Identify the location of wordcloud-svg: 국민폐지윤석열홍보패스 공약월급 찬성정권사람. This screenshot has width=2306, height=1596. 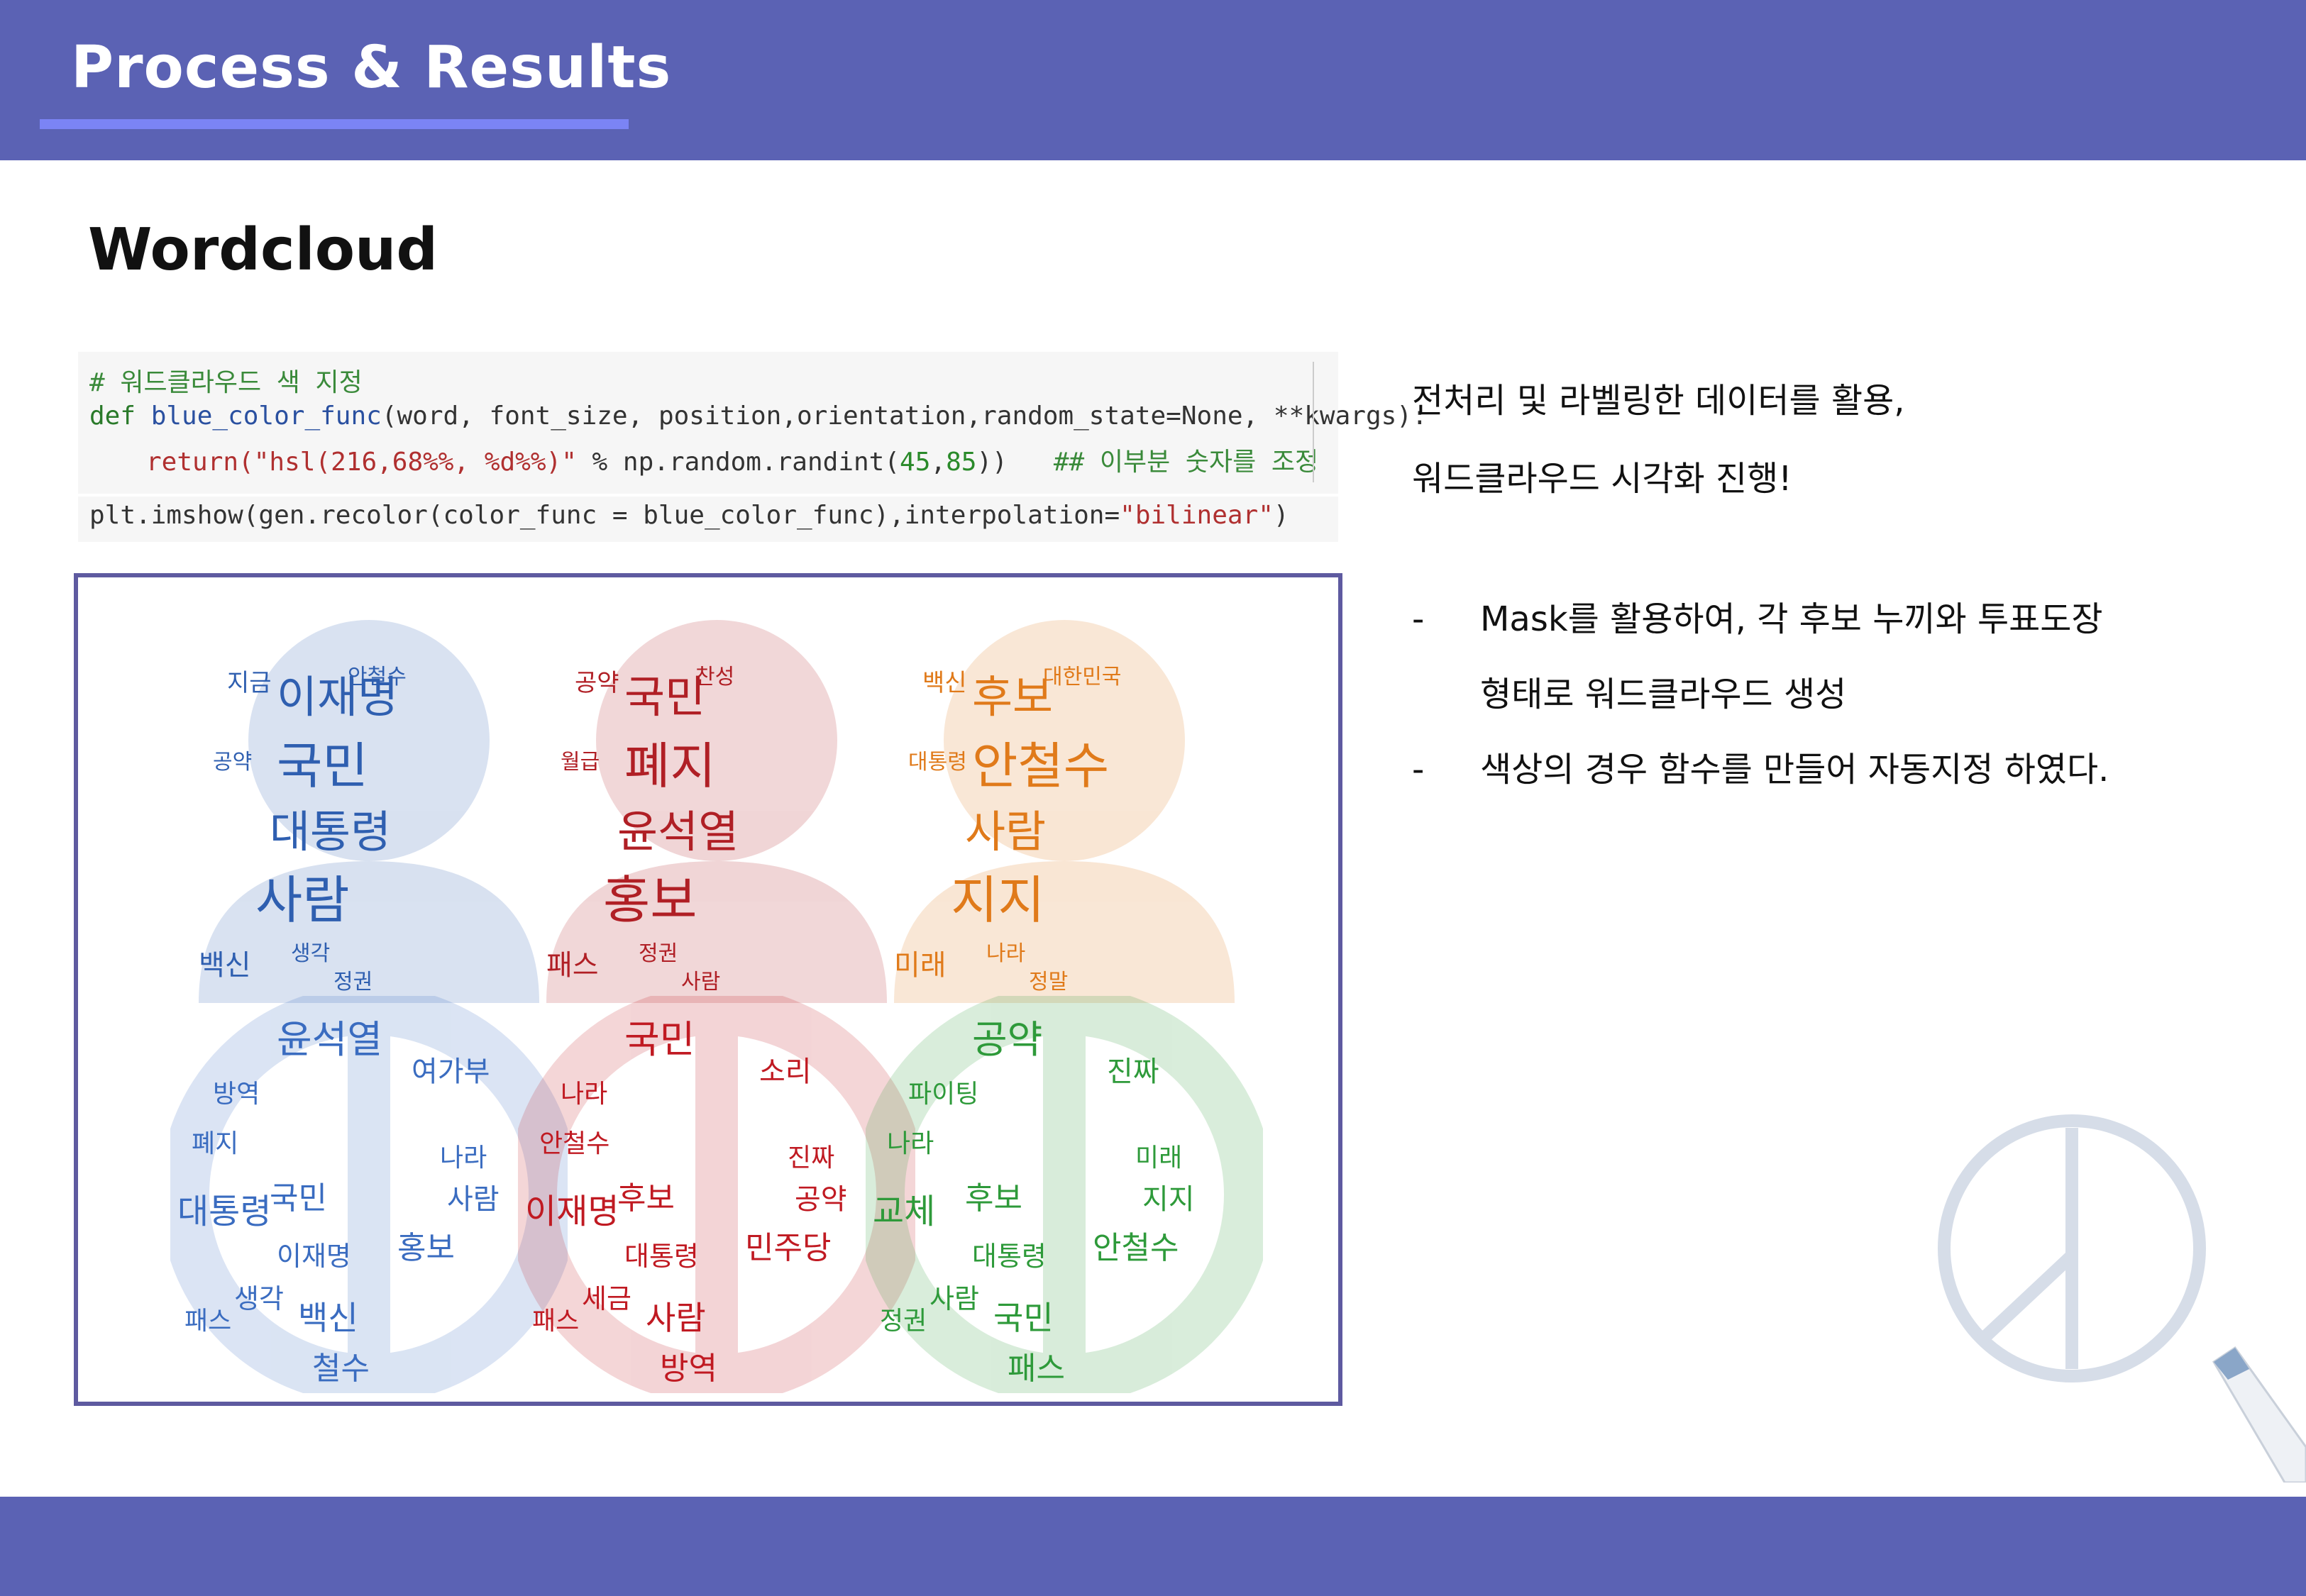
(716, 811).